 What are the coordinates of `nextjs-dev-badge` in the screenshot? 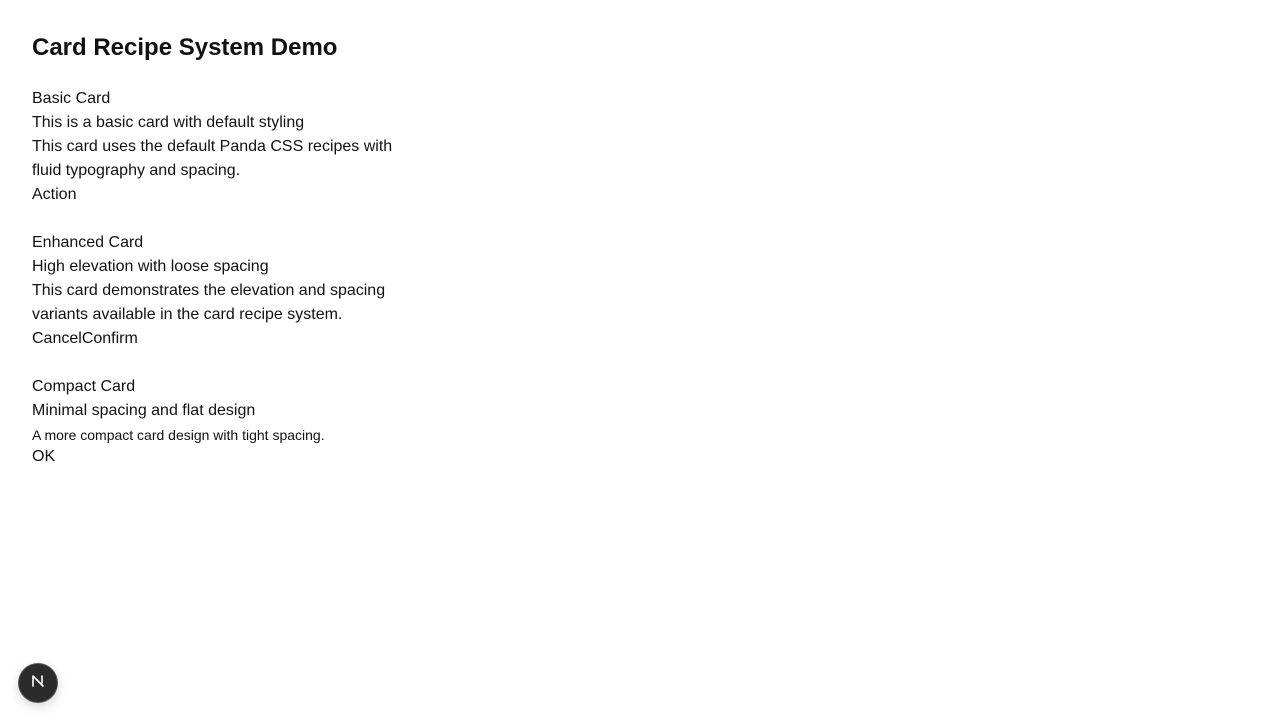 It's located at (38, 683).